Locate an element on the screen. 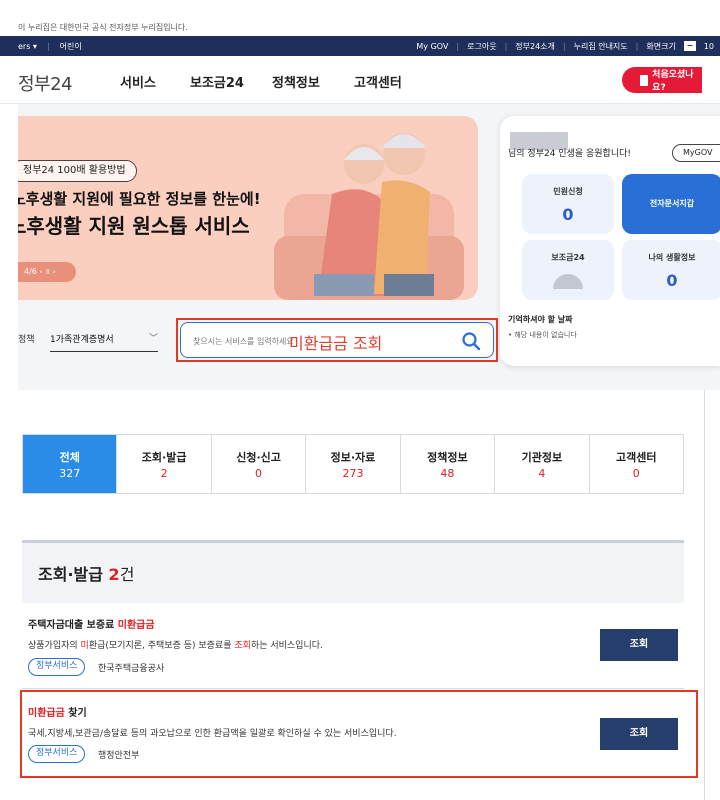 The width and height of the screenshot is (720, 800). tab-inquiry-issuance: 조회·발급 2 is located at coordinates (163, 464).